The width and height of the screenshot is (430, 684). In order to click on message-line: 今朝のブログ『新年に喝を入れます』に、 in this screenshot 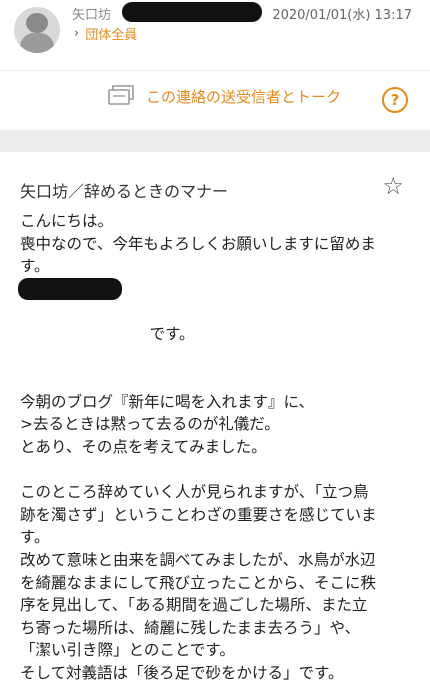, I will do `click(167, 401)`.